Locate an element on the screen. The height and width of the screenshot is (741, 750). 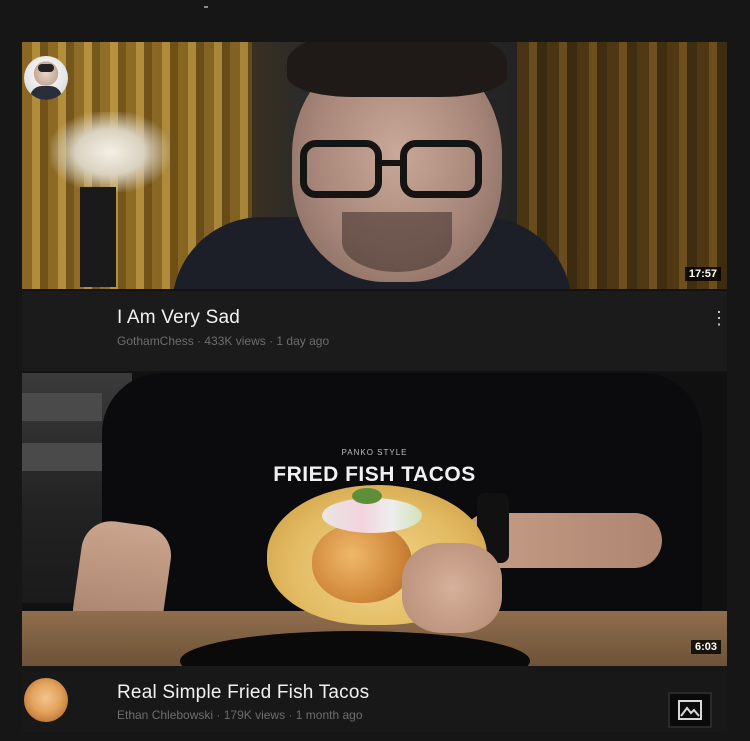
video-title: Real Simple Fried Fish Tacos is located at coordinates (243, 693).